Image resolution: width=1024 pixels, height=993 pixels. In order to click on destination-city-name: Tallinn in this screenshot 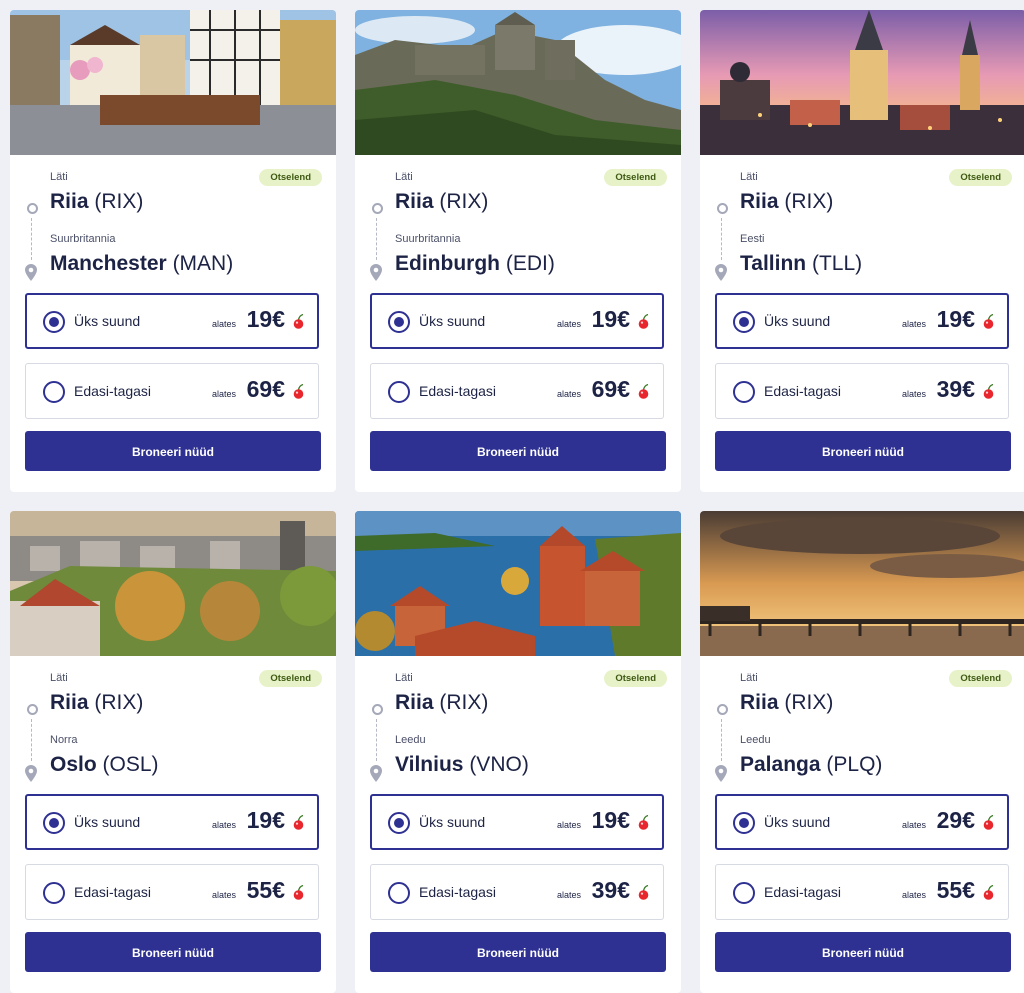, I will do `click(773, 263)`.